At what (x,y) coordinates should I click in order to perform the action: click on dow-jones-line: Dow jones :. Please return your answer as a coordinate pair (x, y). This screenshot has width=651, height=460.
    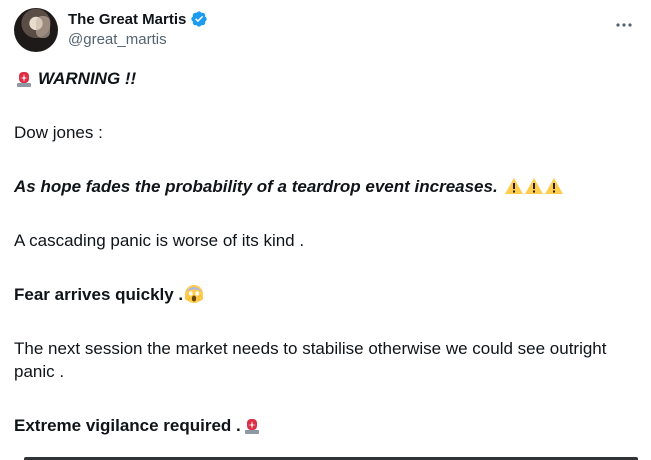
    Looking at the image, I should click on (58, 132).